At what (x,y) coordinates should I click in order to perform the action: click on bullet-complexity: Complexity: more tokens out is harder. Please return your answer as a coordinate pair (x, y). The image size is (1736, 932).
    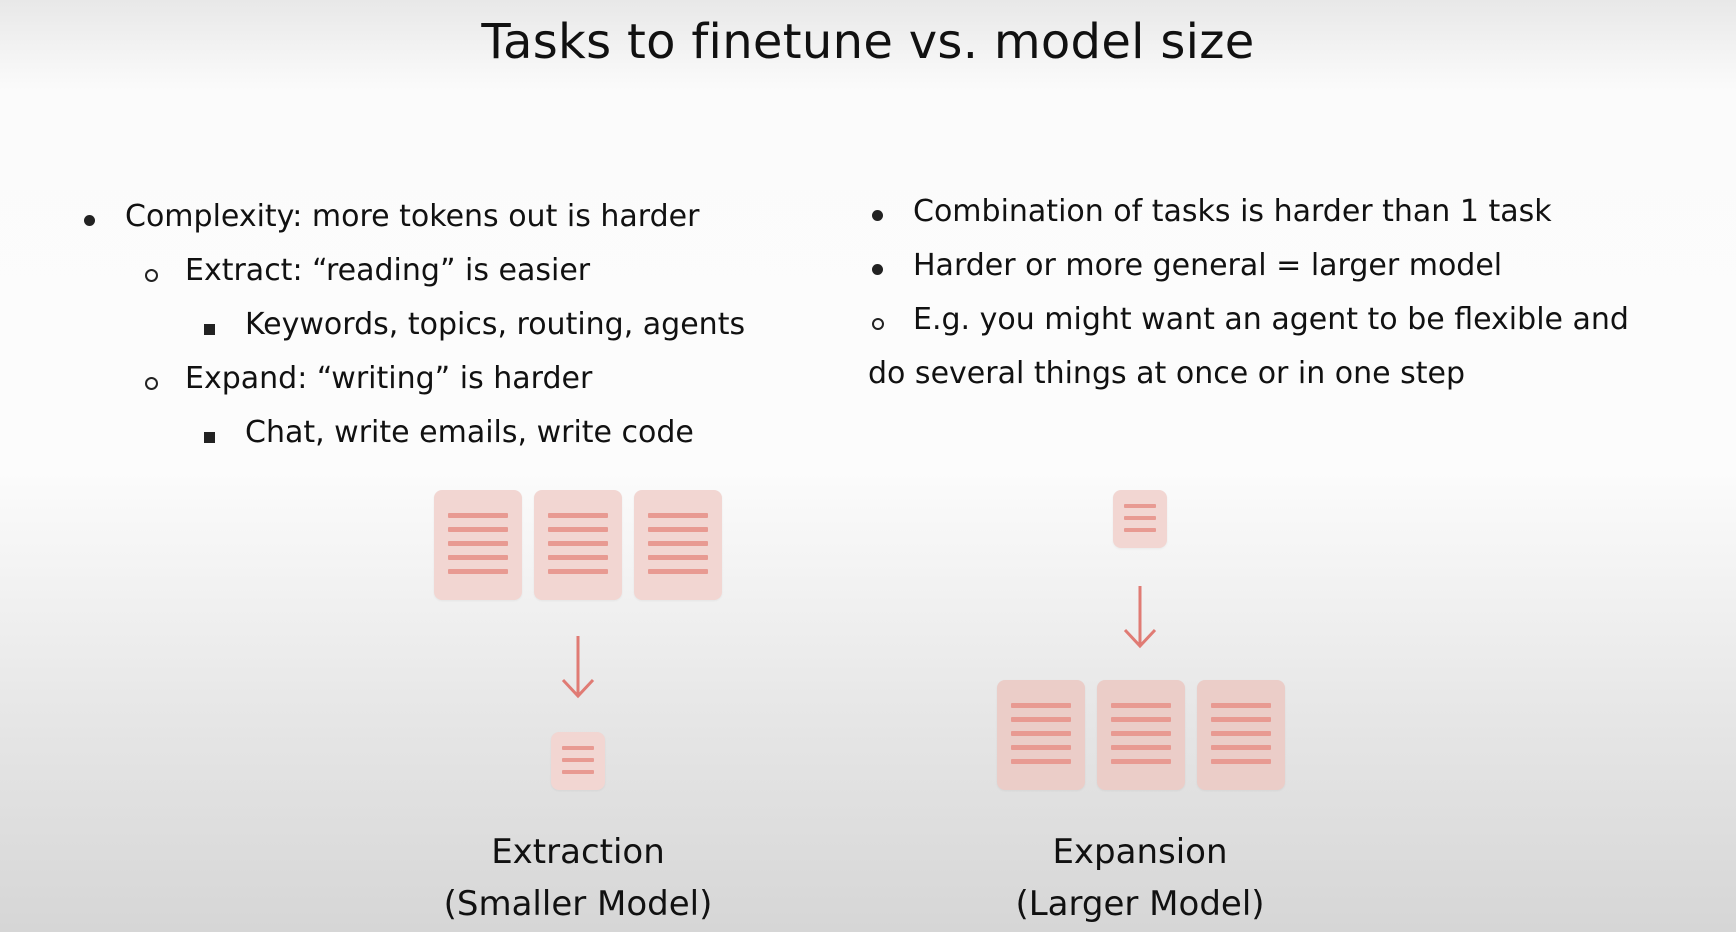
    Looking at the image, I should click on (460, 217).